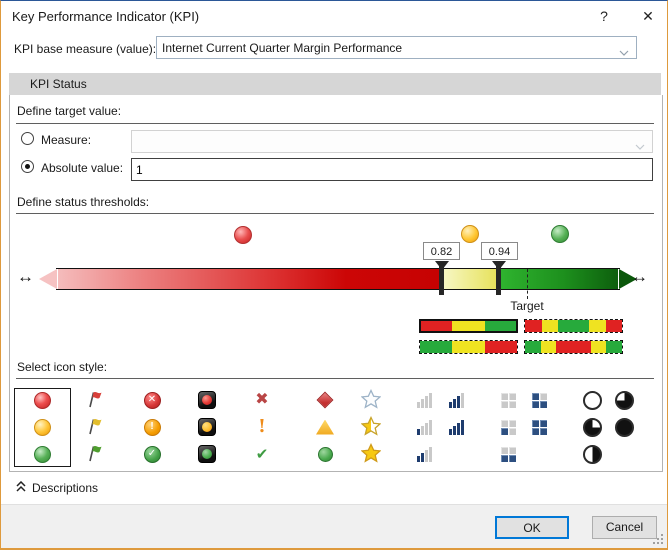  I want to click on icon-style-stars-row3, so click(371, 454).